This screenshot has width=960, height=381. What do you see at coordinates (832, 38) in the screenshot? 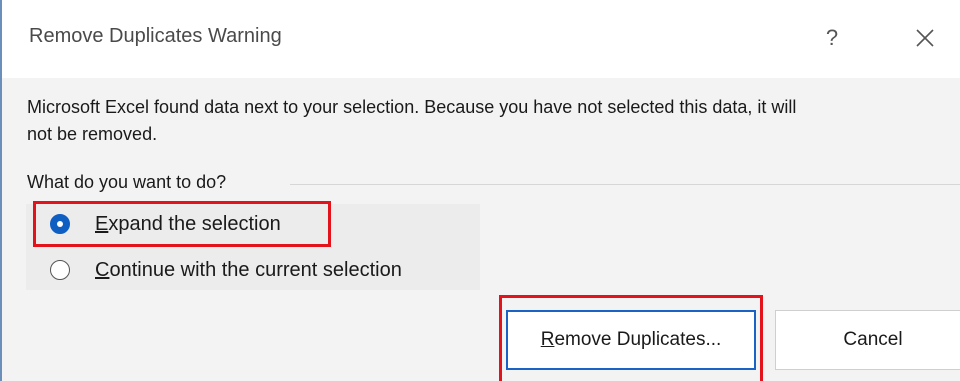
I see `help-button: ?` at bounding box center [832, 38].